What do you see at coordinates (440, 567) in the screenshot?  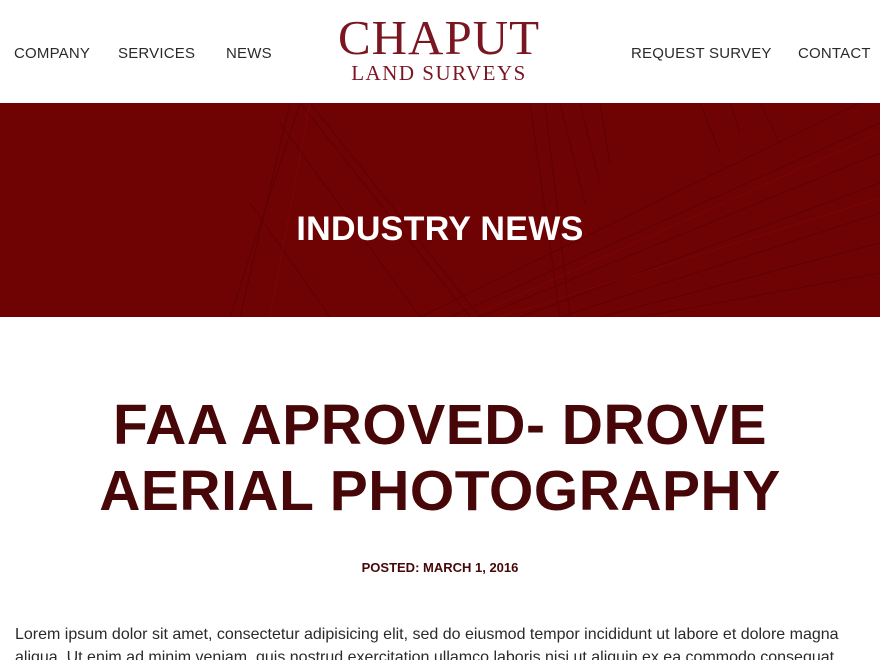 I see `post-date: POSTED: MARCH 1, 2016` at bounding box center [440, 567].